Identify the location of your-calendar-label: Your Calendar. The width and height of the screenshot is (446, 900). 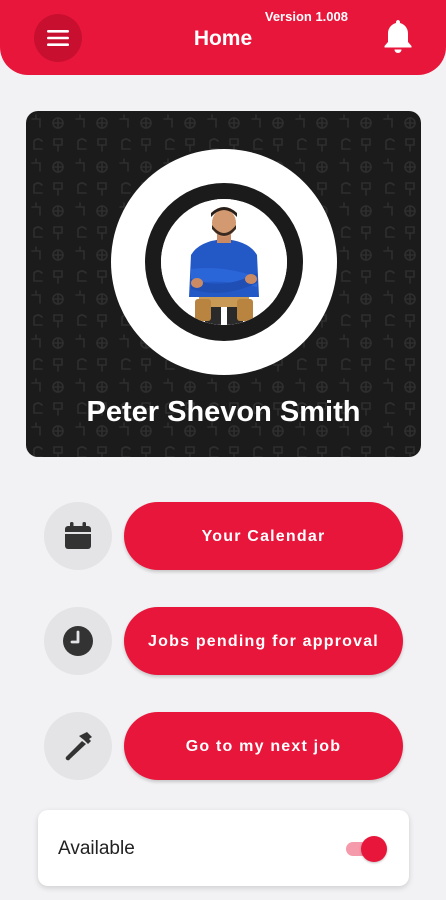
(263, 536).